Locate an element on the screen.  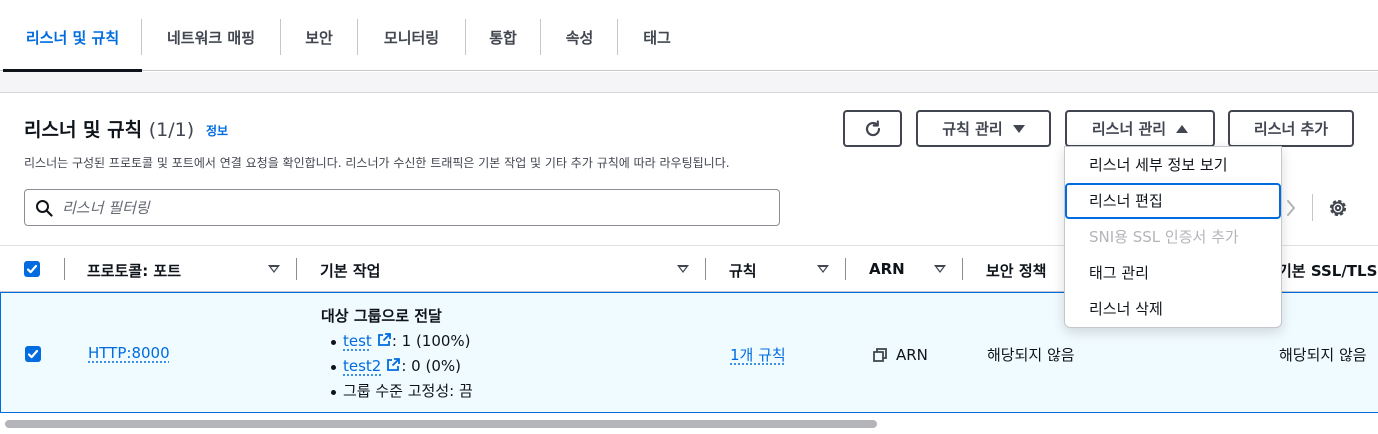
select-all-checkbox is located at coordinates (32, 269).